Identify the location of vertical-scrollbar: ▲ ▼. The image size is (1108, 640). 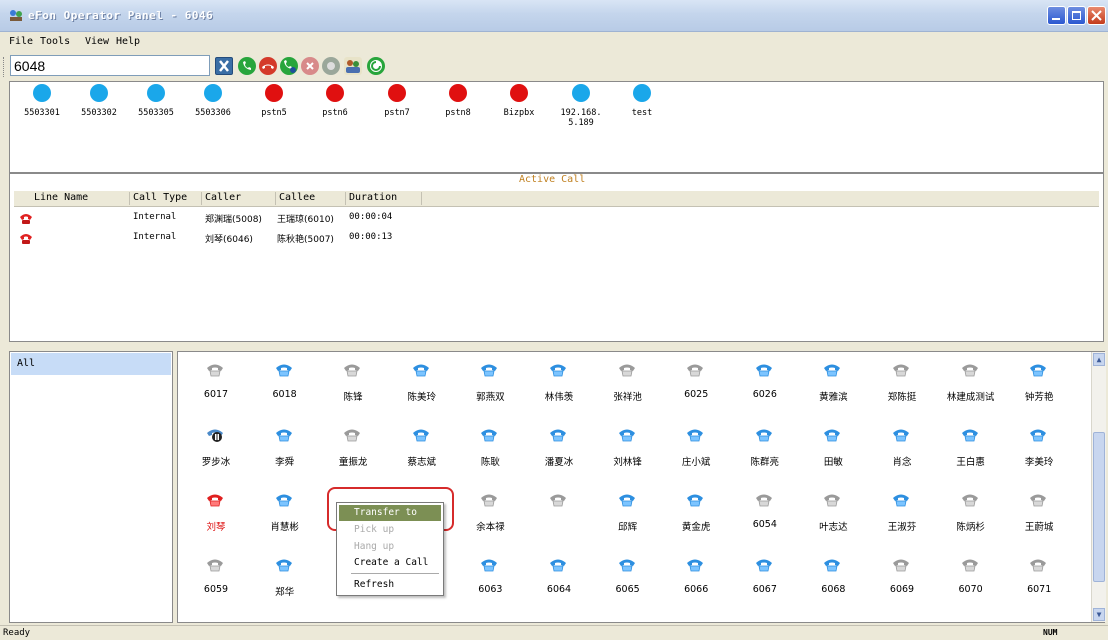
(1098, 487).